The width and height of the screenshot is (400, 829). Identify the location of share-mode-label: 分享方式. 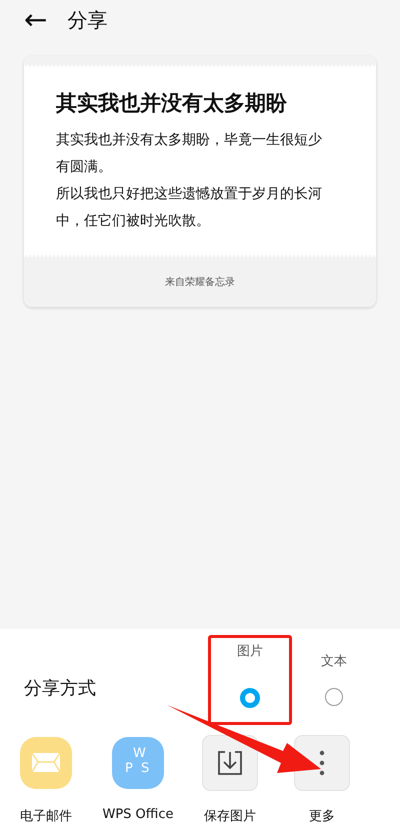
(60, 688).